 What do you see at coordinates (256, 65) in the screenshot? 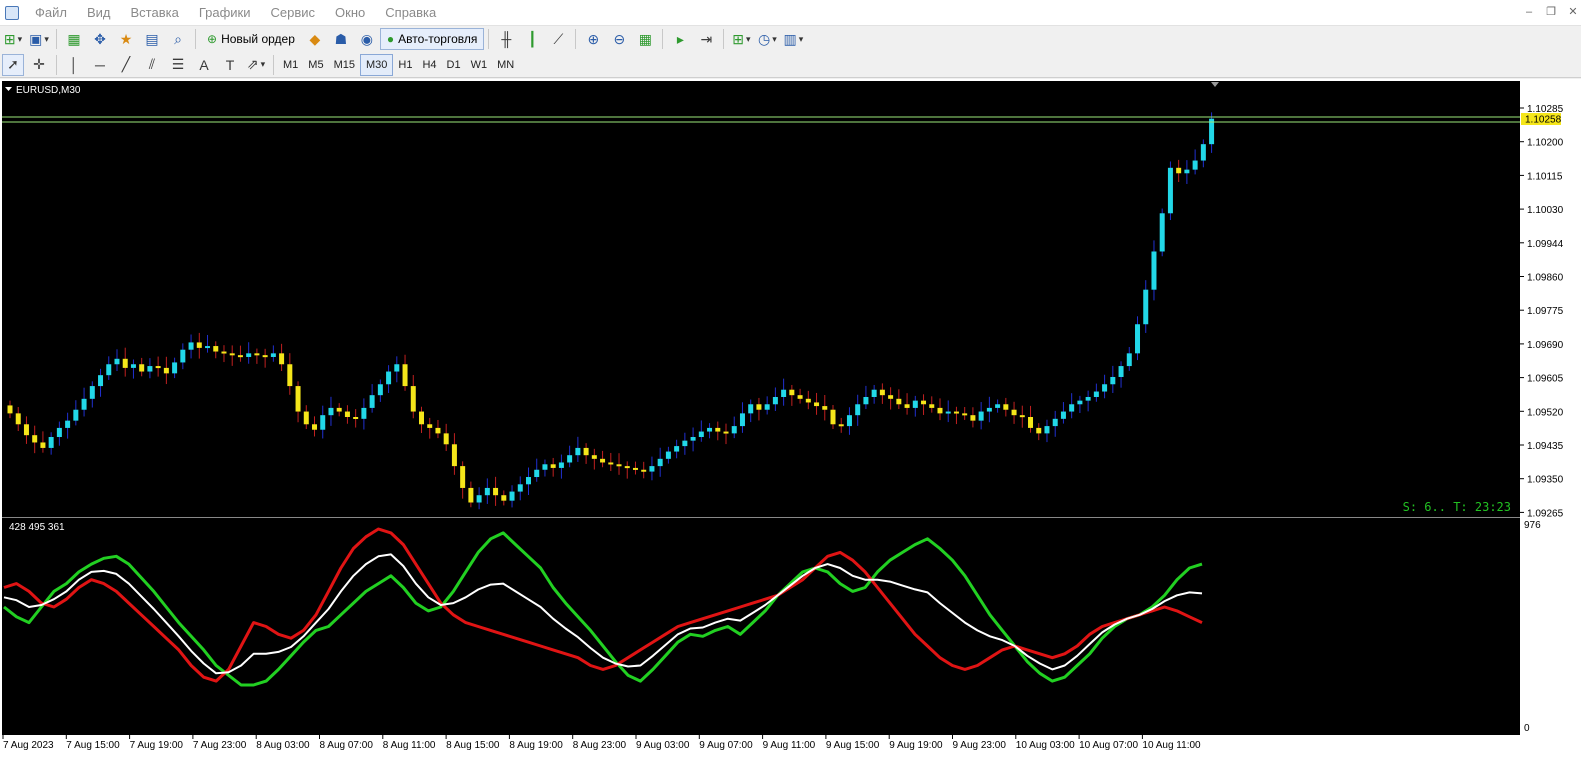
I see `arrows-icon: ⇗` at bounding box center [256, 65].